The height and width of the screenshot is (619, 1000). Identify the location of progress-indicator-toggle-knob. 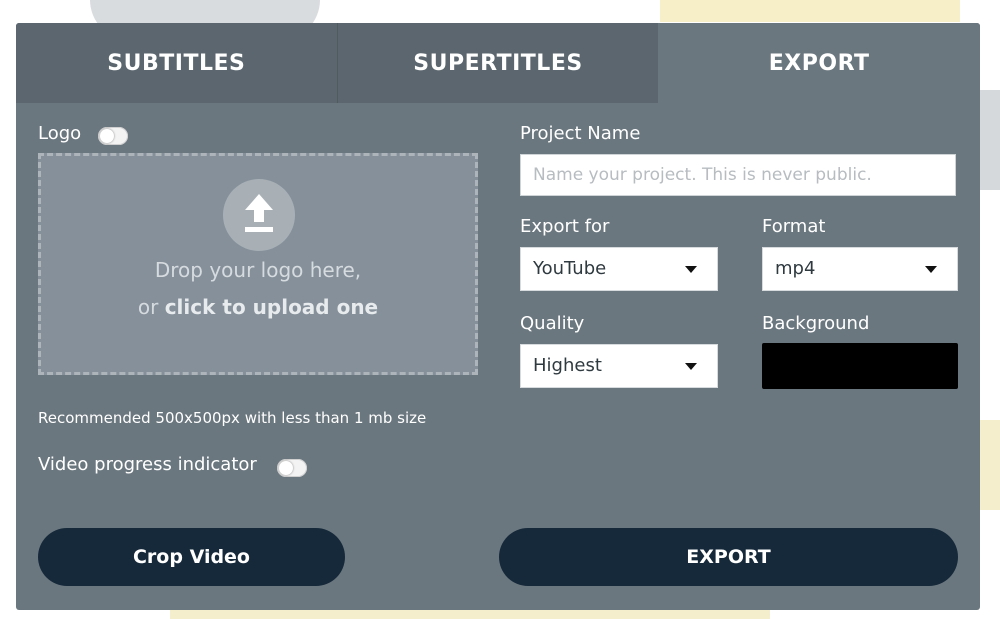
(286, 468).